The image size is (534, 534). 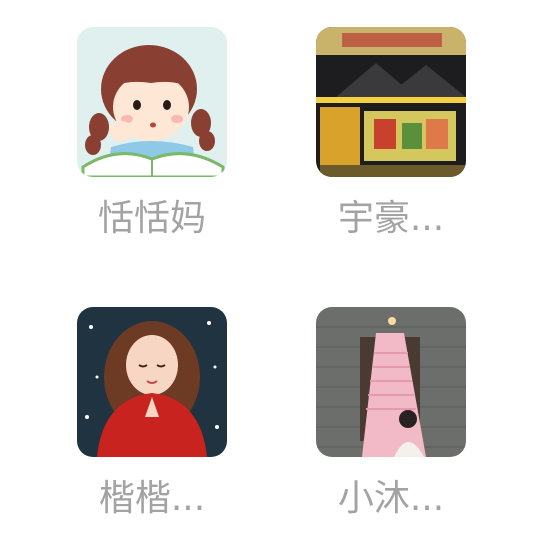 I want to click on contact-item: 恬恬妈, so click(x=152, y=133).